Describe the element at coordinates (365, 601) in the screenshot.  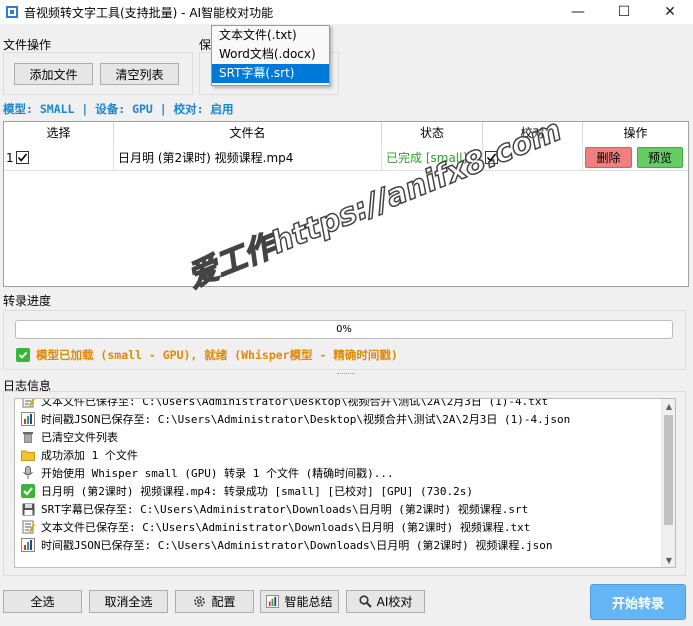
I see `magnifier-icon` at that location.